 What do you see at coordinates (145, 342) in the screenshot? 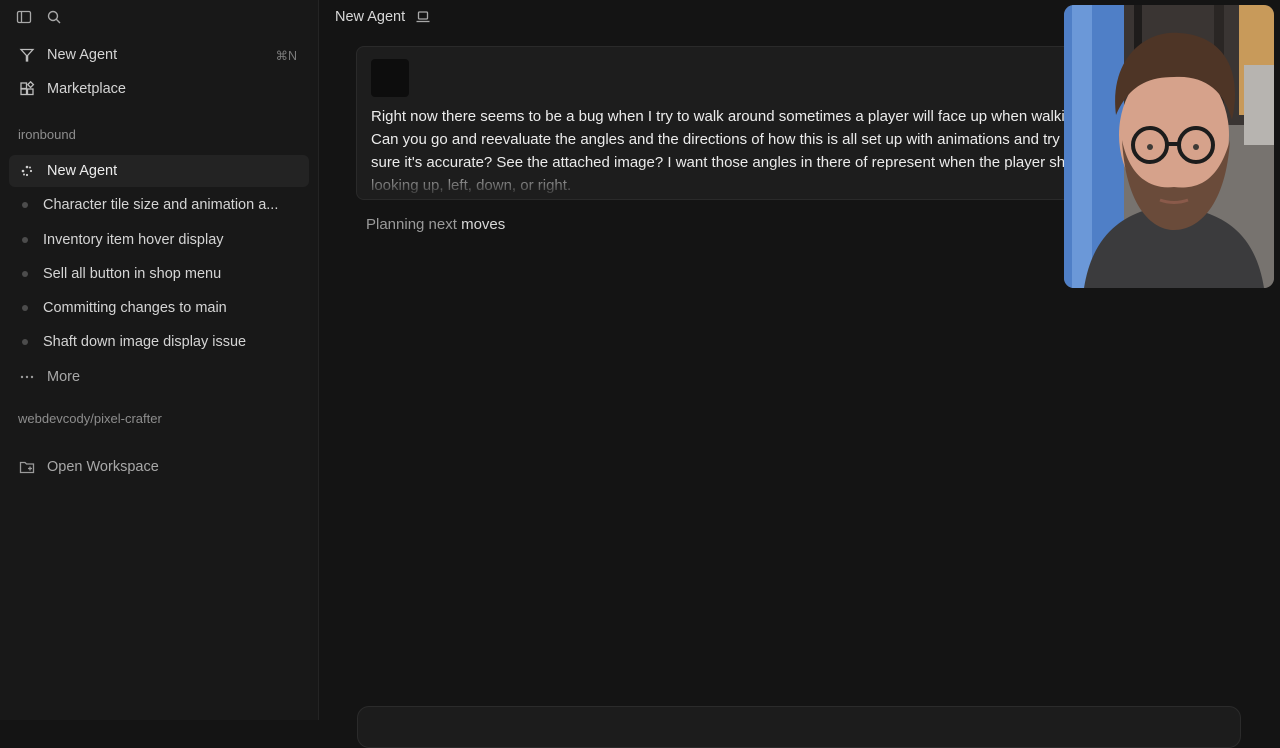
I see `agent-item-label: Shaft down image display issue` at bounding box center [145, 342].